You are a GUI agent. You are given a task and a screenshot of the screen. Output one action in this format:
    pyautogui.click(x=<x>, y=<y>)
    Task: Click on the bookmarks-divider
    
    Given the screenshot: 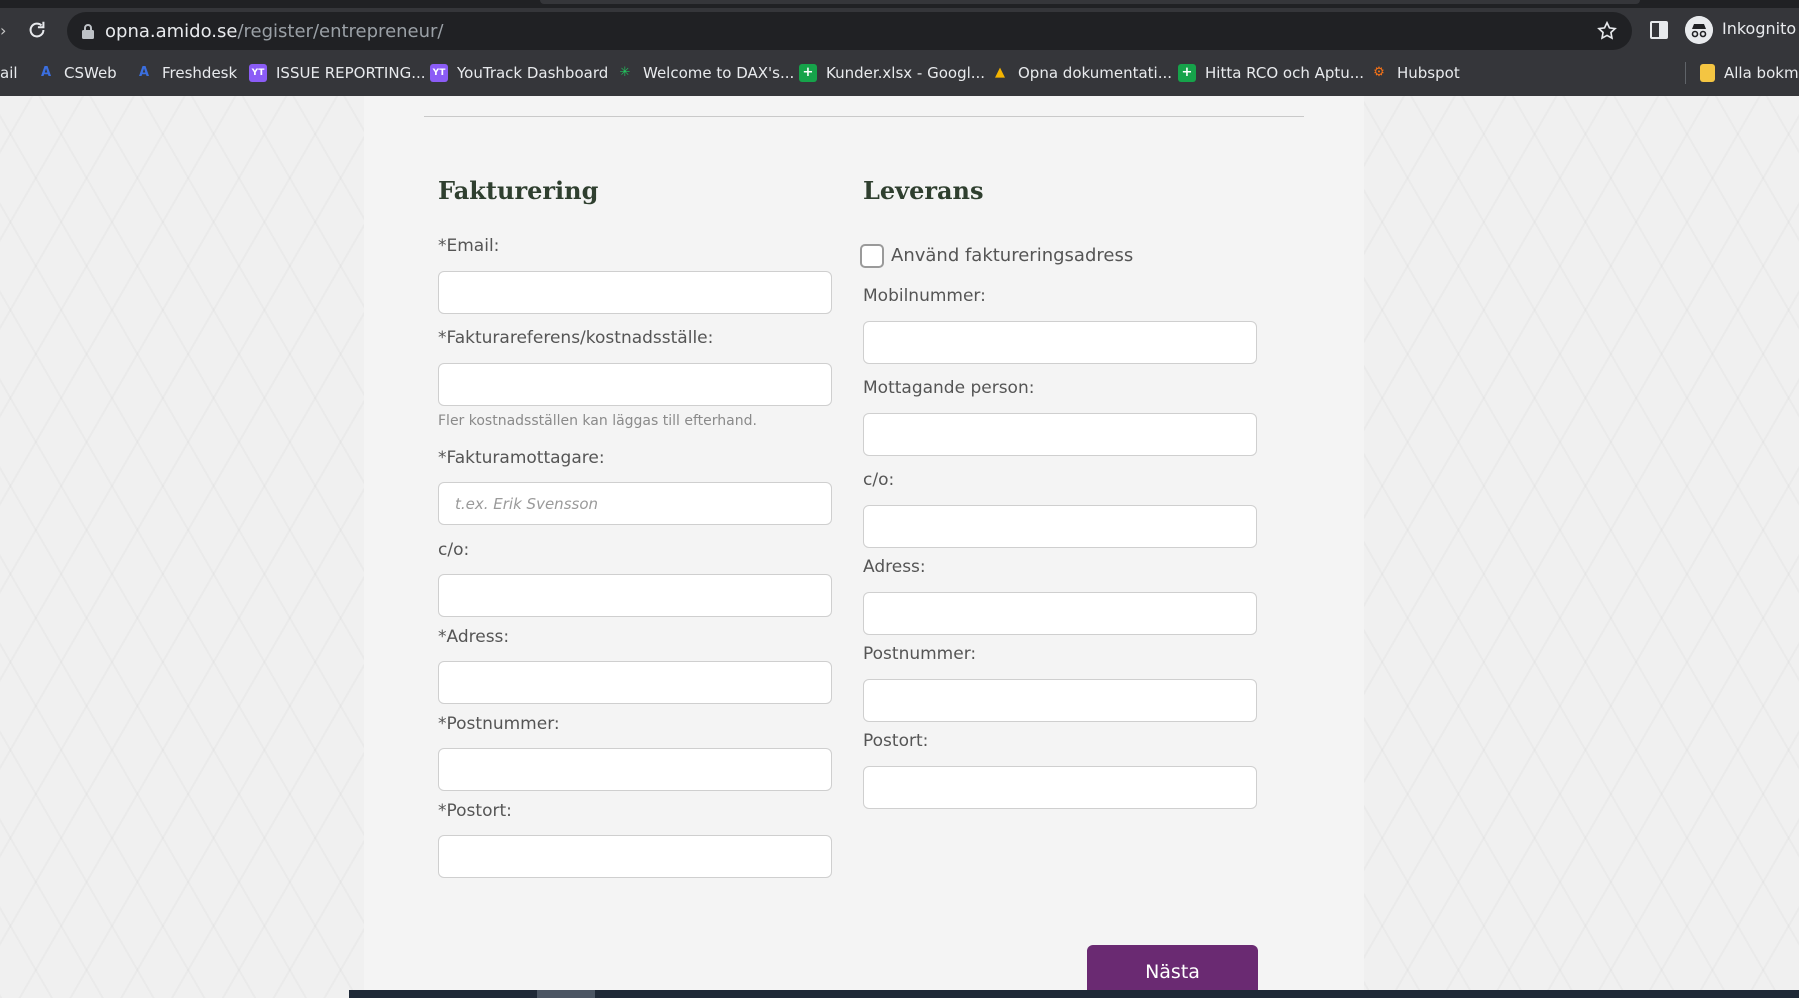 What is the action you would take?
    pyautogui.click(x=1685, y=73)
    